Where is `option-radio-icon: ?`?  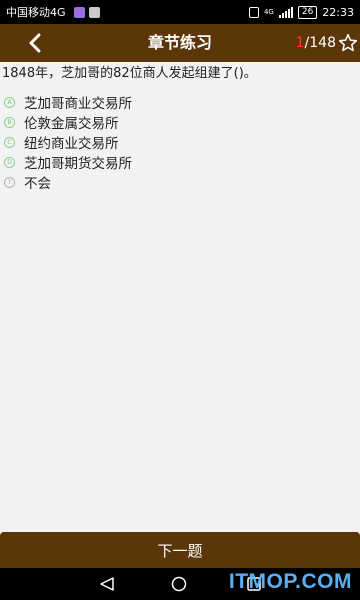 option-radio-icon: ? is located at coordinates (9, 182).